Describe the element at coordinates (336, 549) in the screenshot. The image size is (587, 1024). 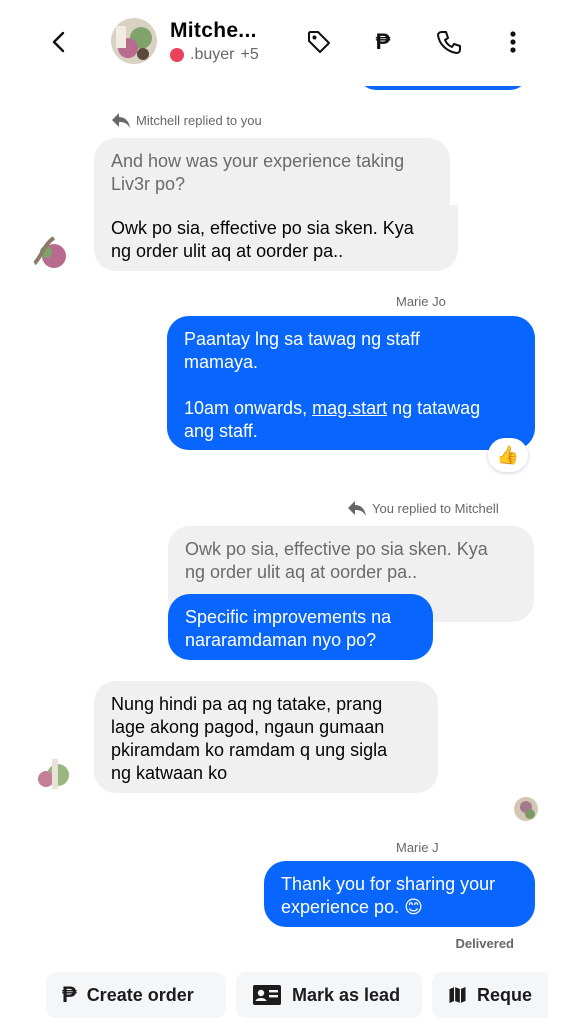
I see `quoted-line: Owk po sia, effective po sia sken. Kya` at that location.